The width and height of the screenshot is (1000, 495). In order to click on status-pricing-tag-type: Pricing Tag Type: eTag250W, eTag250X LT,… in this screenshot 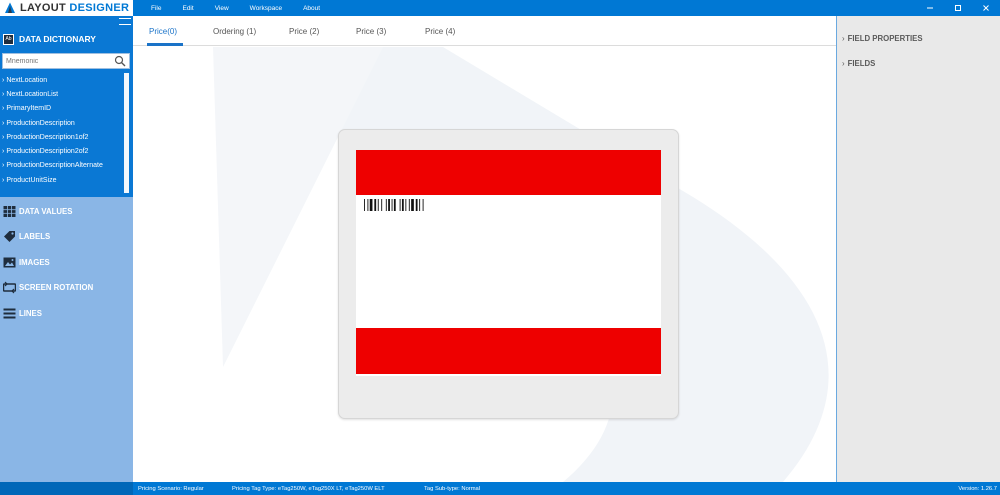, I will do `click(308, 488)`.